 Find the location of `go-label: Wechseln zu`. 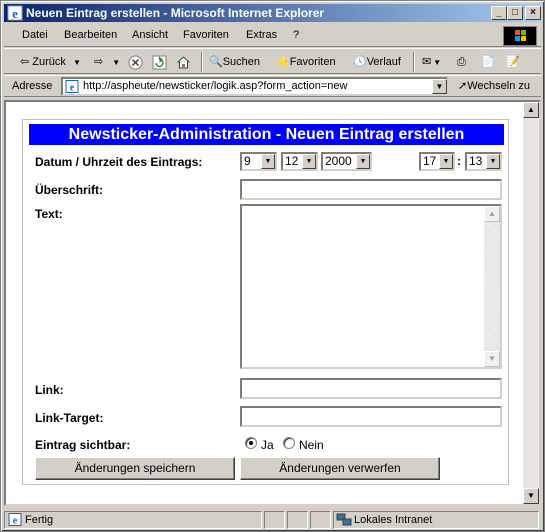

go-label: Wechseln zu is located at coordinates (498, 86).